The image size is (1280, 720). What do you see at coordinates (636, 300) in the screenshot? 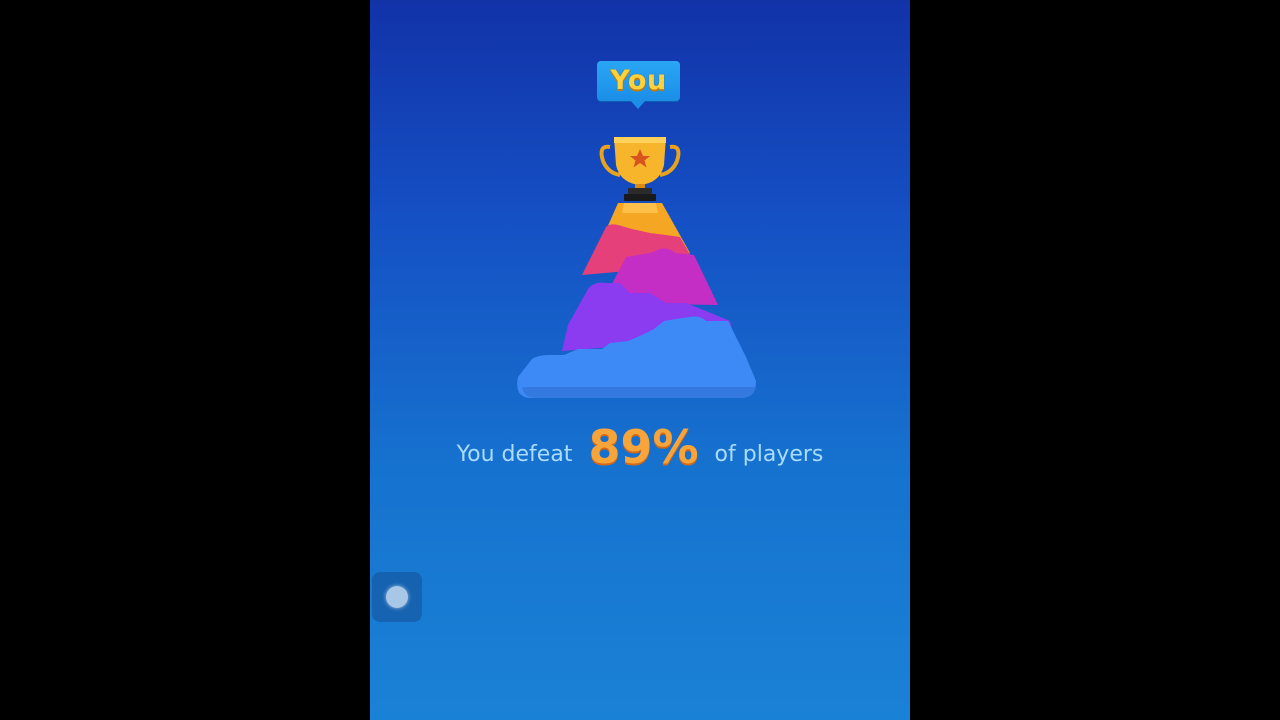
I see `pyramid-layers` at bounding box center [636, 300].